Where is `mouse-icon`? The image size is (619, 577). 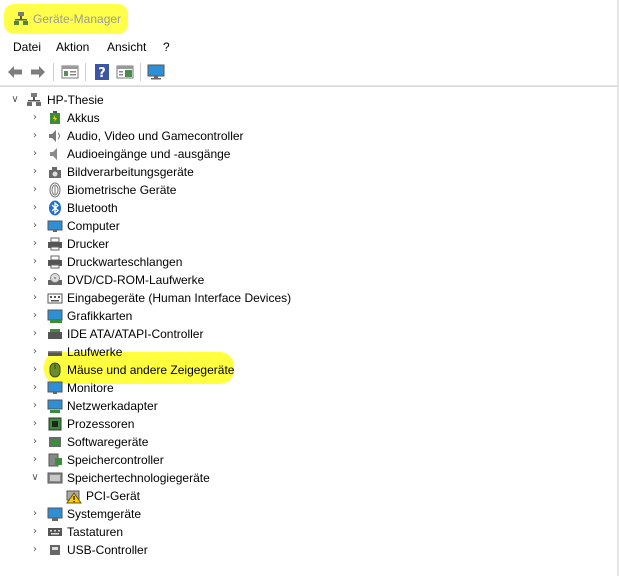
mouse-icon is located at coordinates (55, 370).